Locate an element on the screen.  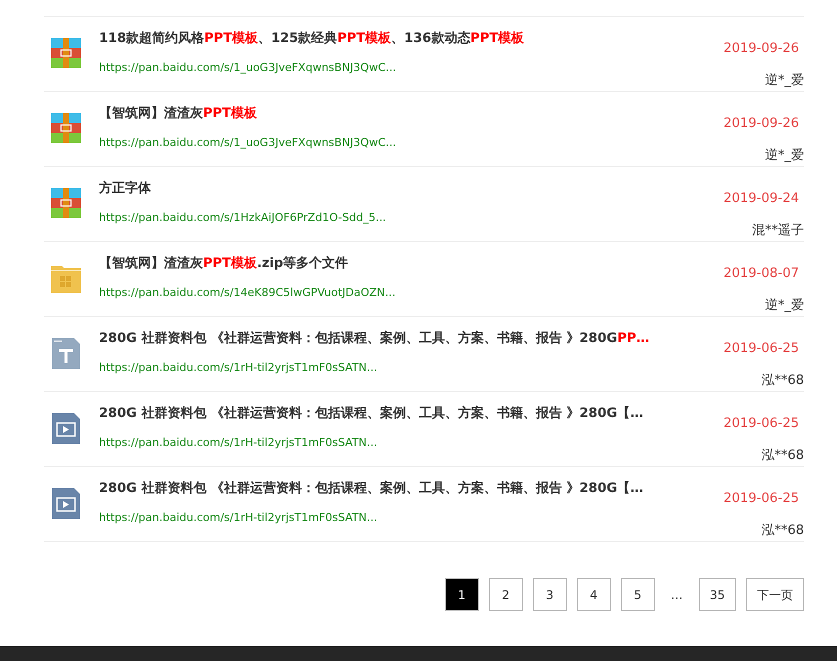
page-button: 2 is located at coordinates (505, 594).